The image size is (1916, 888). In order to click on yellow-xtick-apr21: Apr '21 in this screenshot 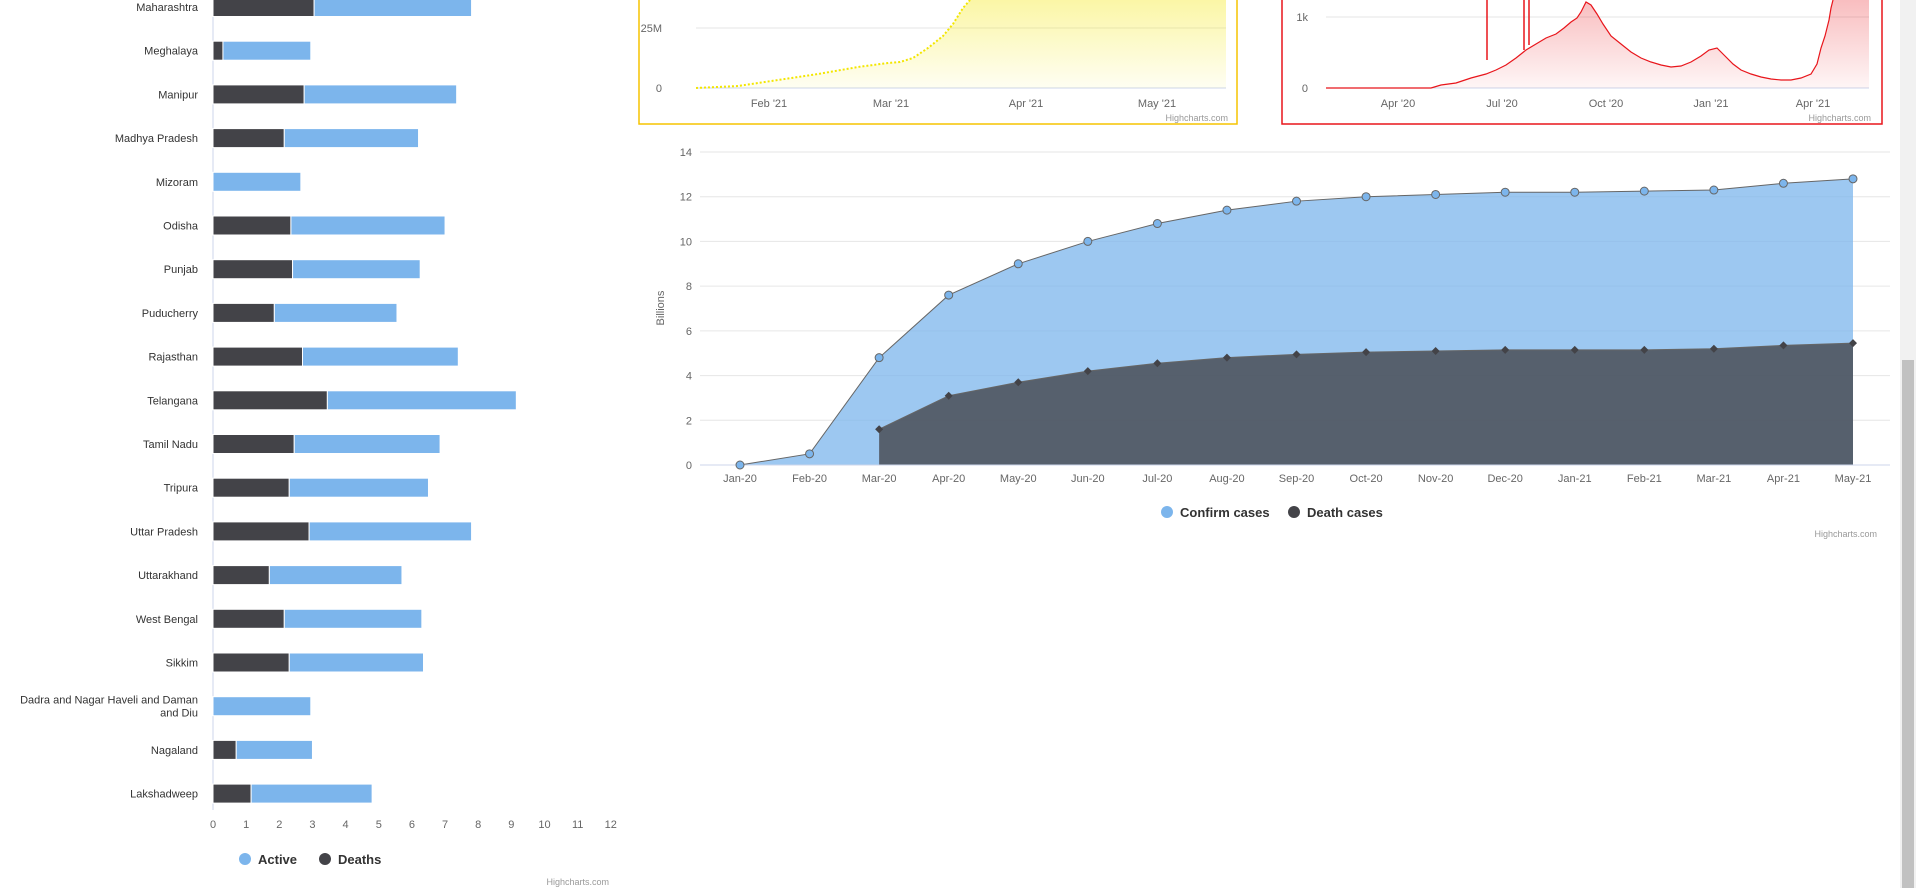, I will do `click(1026, 104)`.